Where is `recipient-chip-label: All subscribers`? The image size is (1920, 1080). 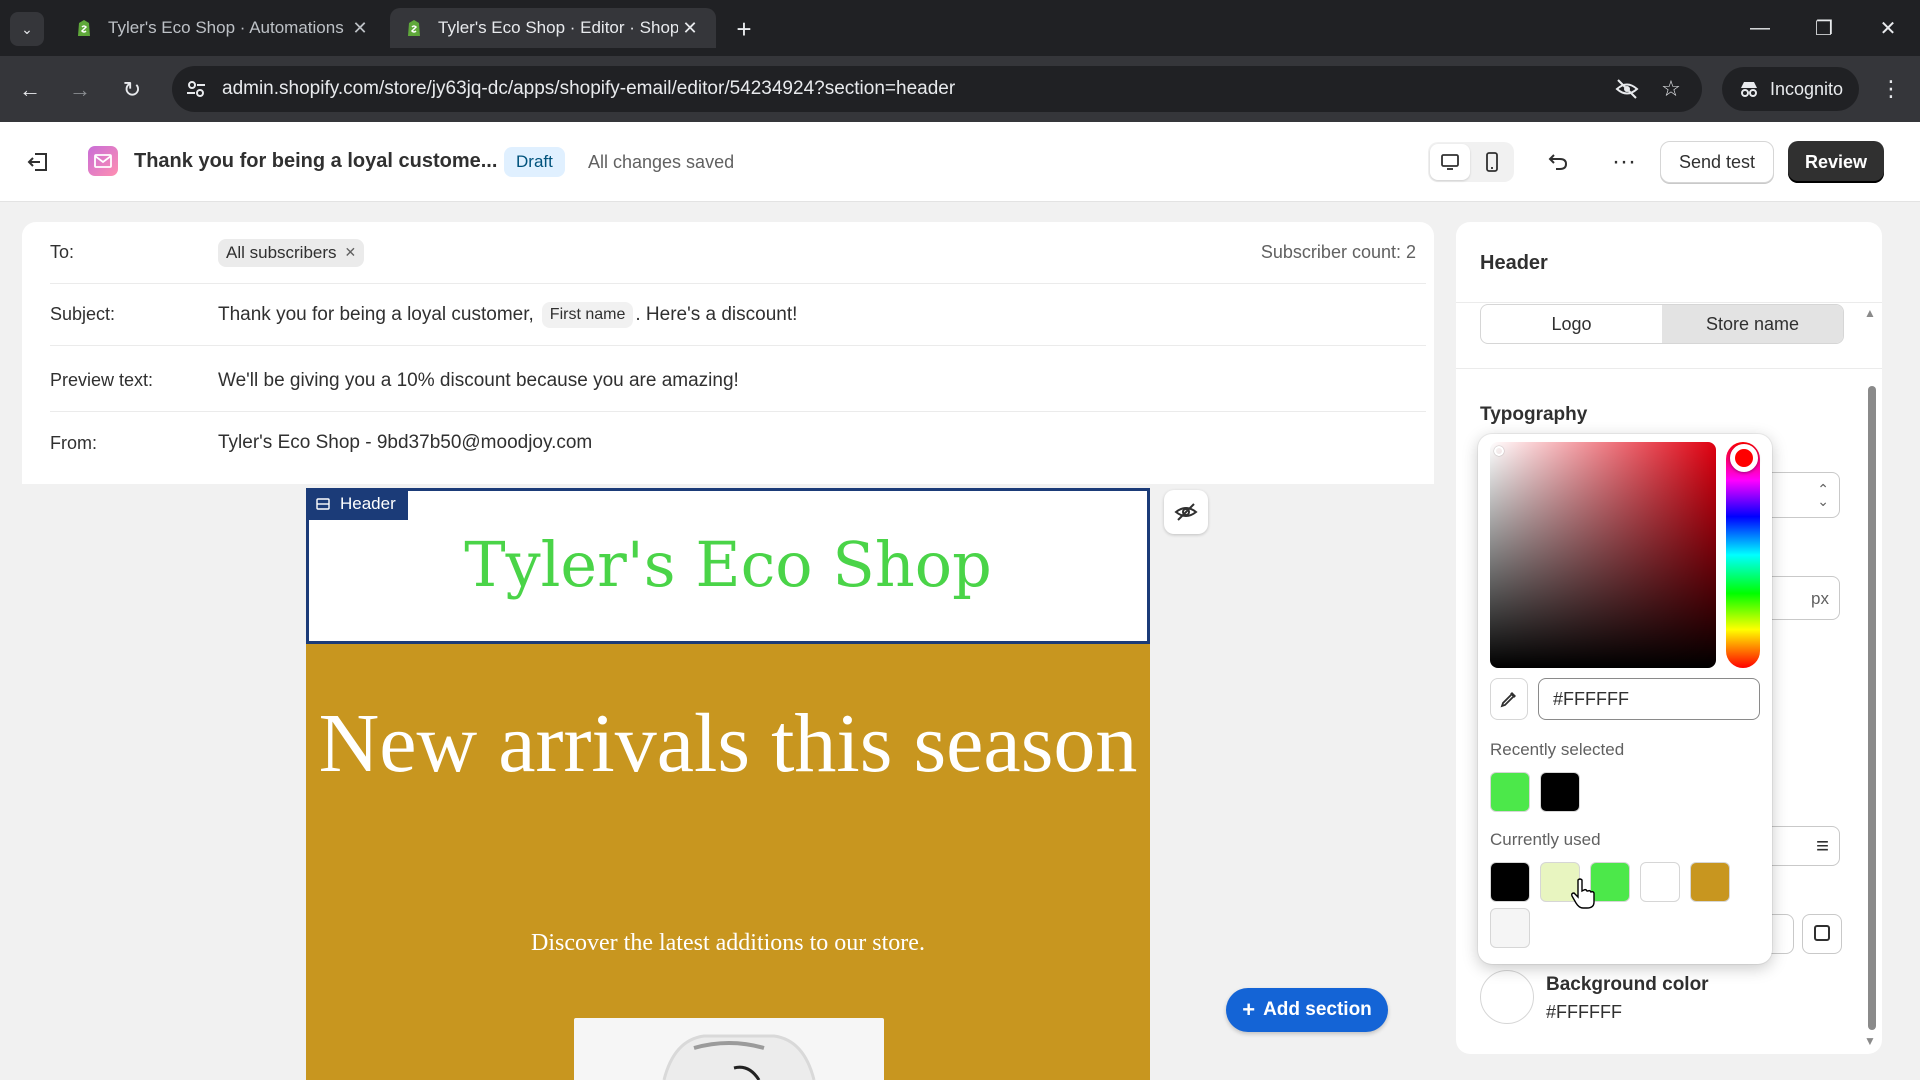
recipient-chip-label: All subscribers is located at coordinates (281, 252).